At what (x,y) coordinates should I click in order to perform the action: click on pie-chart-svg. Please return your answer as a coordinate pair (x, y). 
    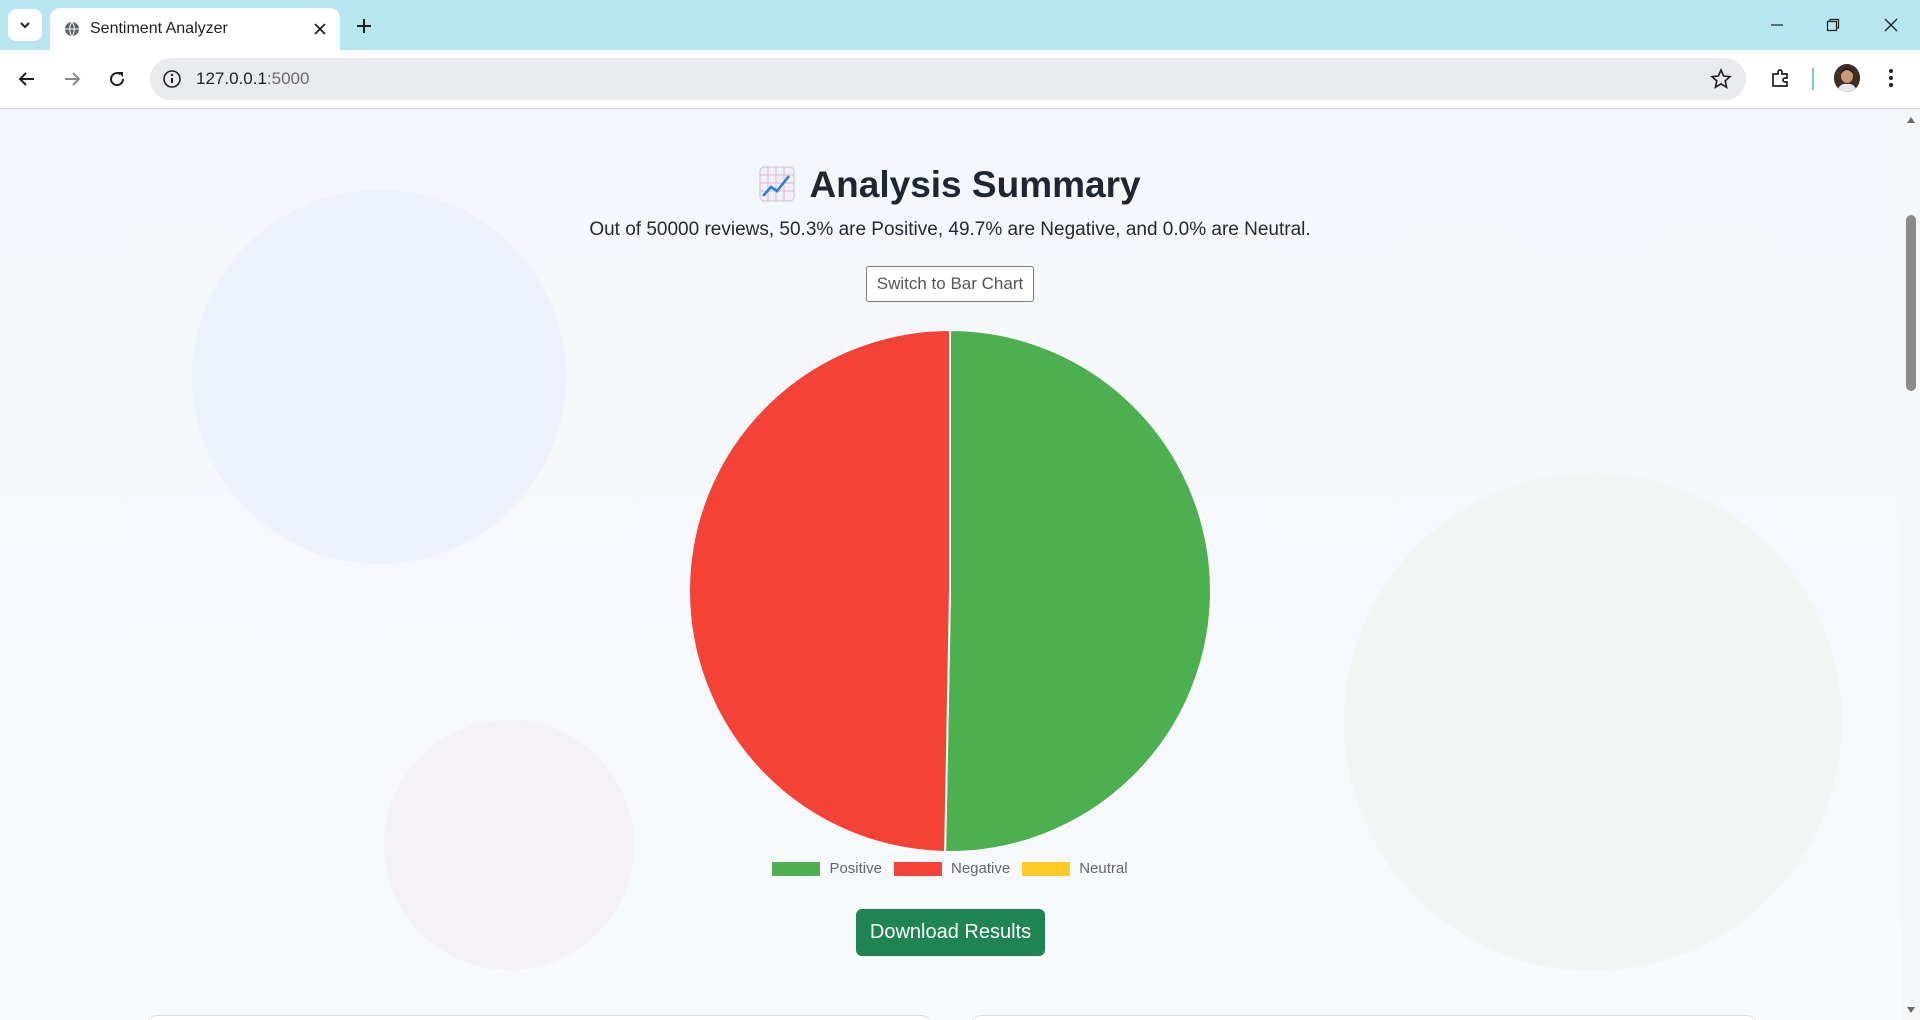
    Looking at the image, I should click on (950, 590).